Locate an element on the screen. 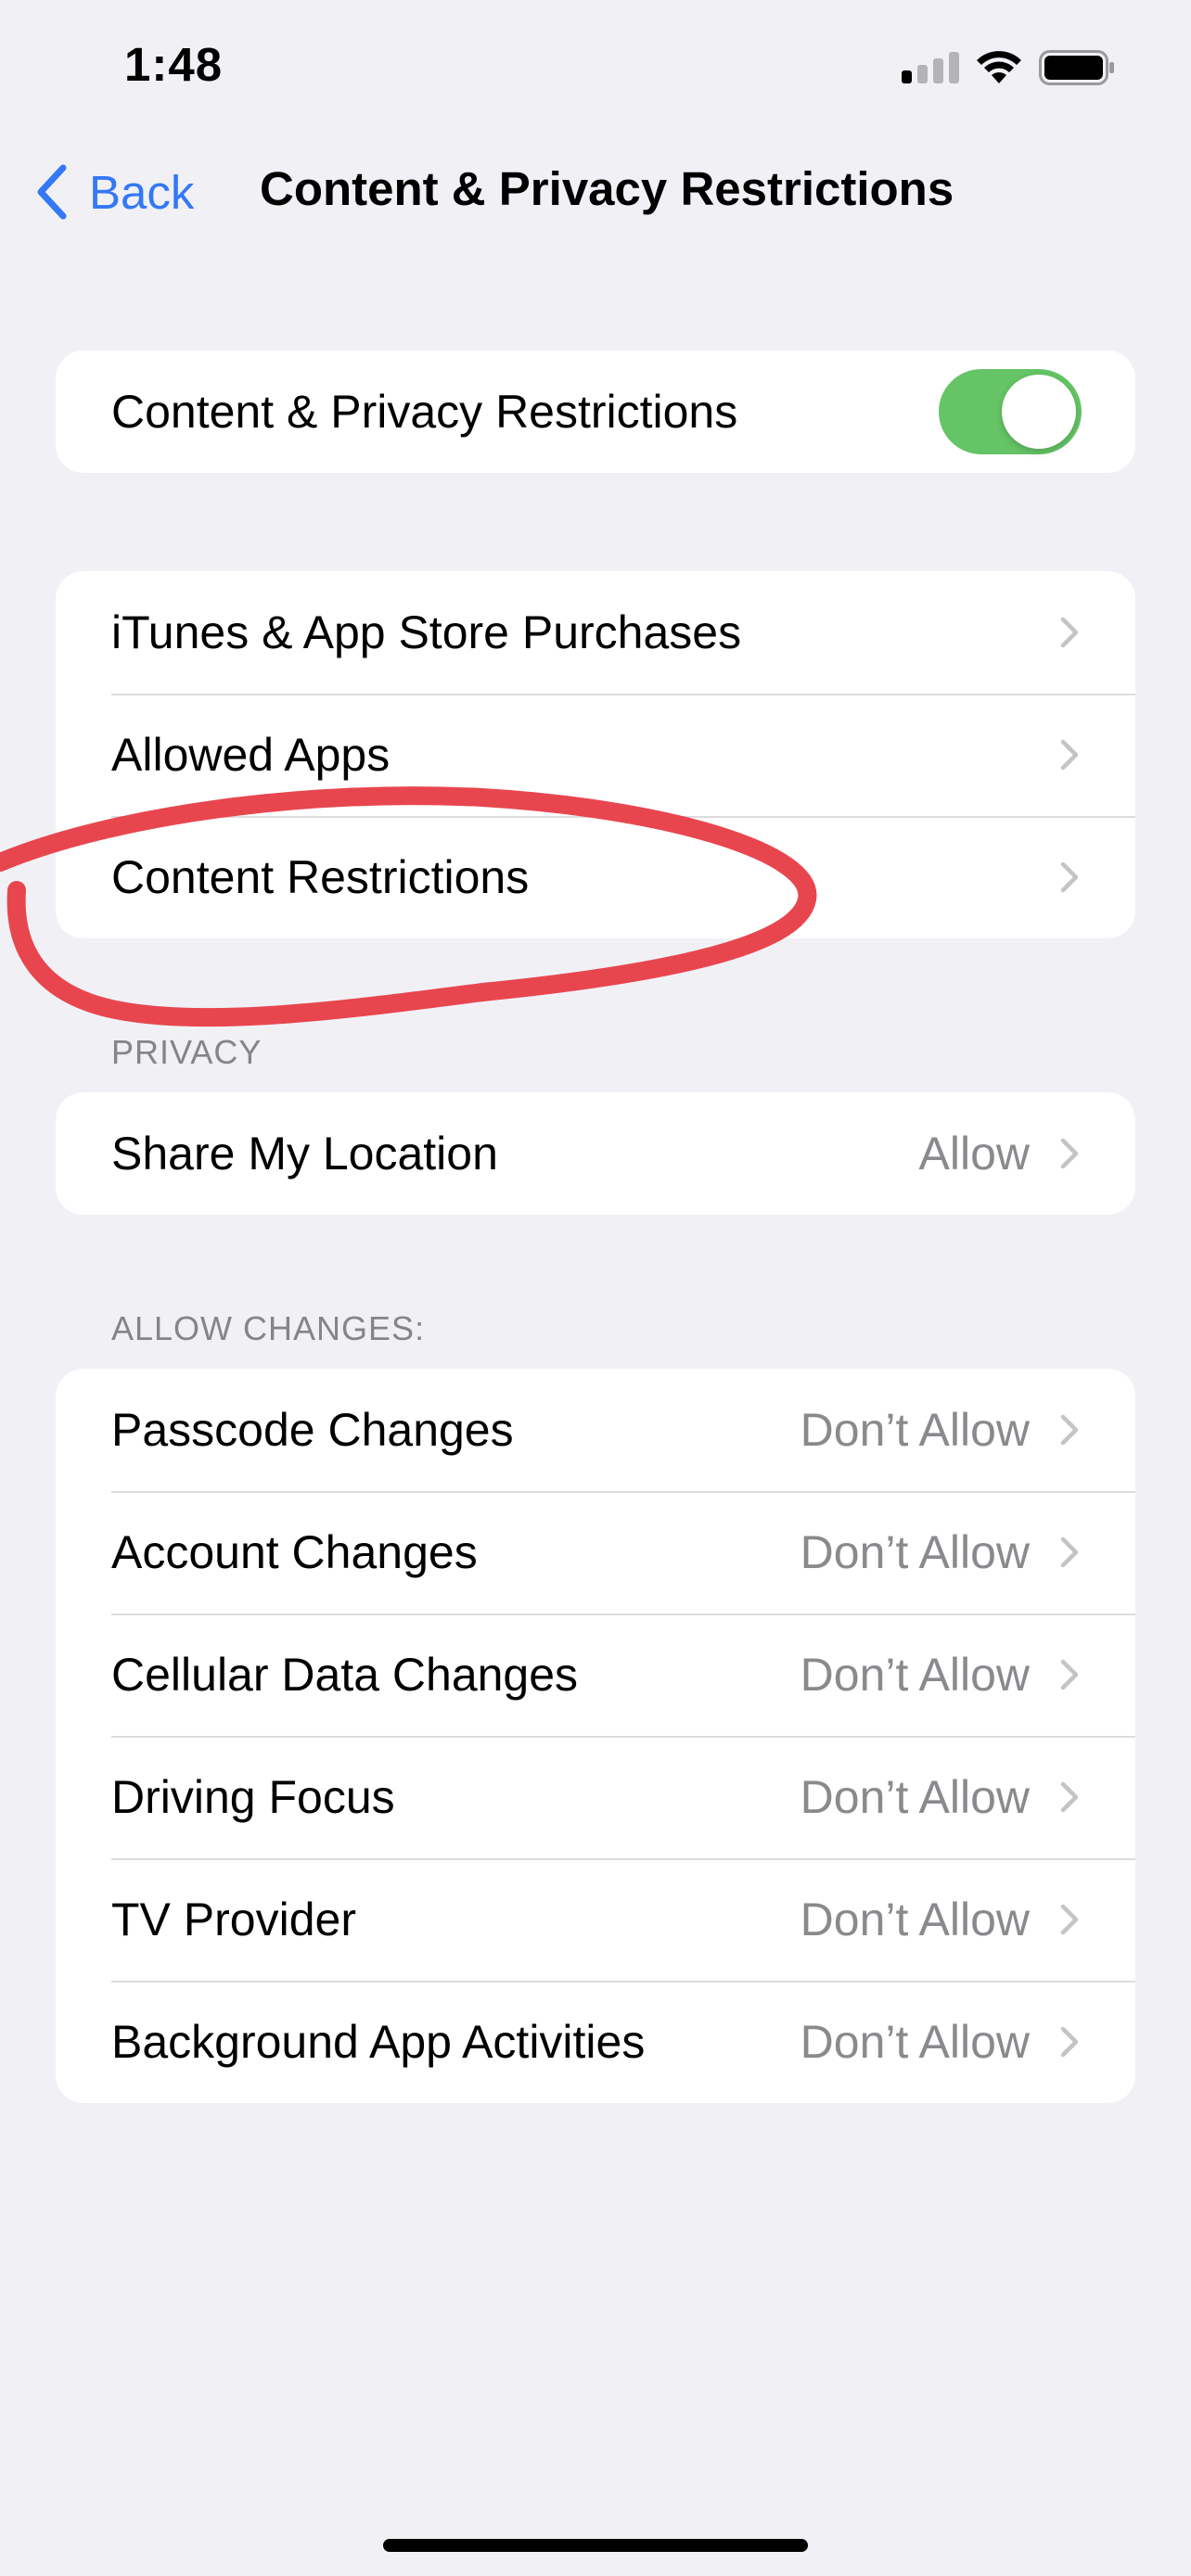 This screenshot has width=1191, height=2576. list-item-label: iTunes & App Store Purchases is located at coordinates (426, 632).